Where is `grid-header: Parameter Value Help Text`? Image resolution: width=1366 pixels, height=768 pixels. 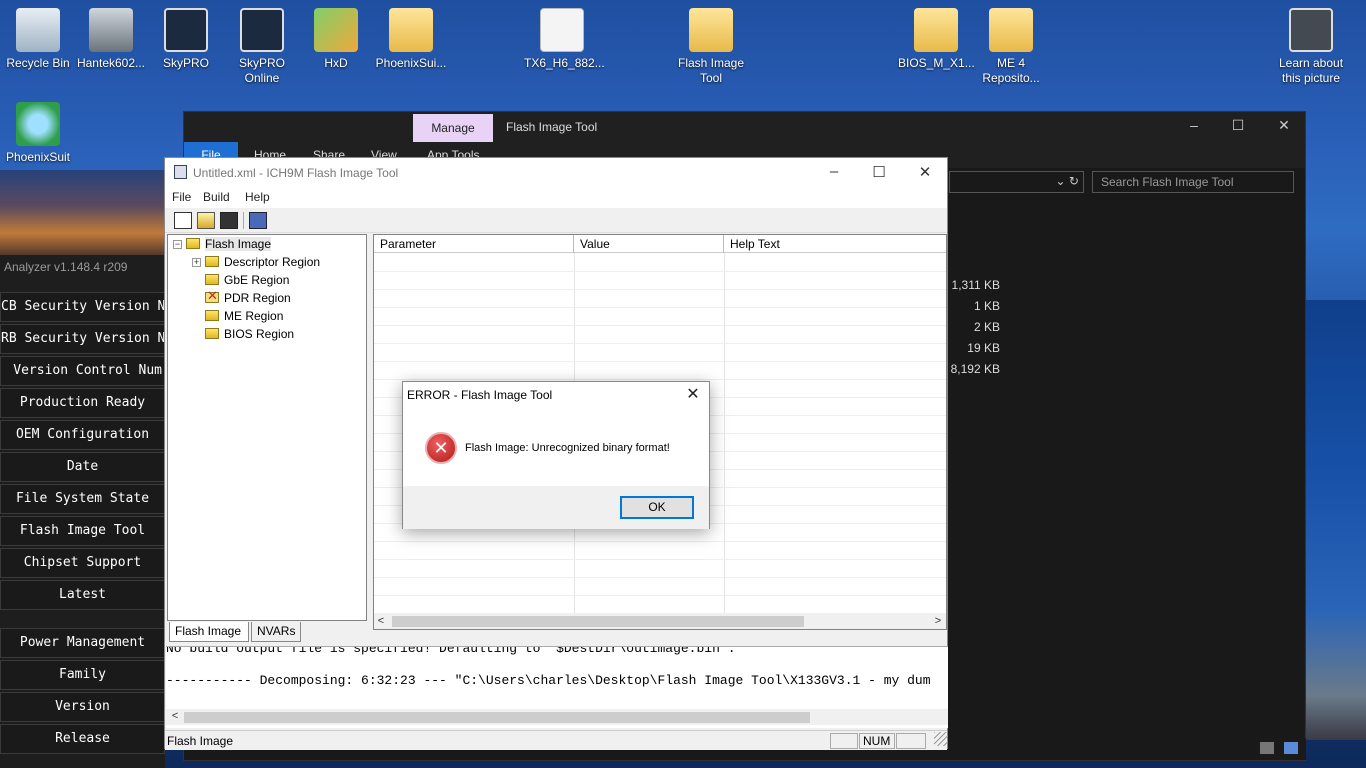
grid-header: Parameter Value Help Text is located at coordinates (660, 244).